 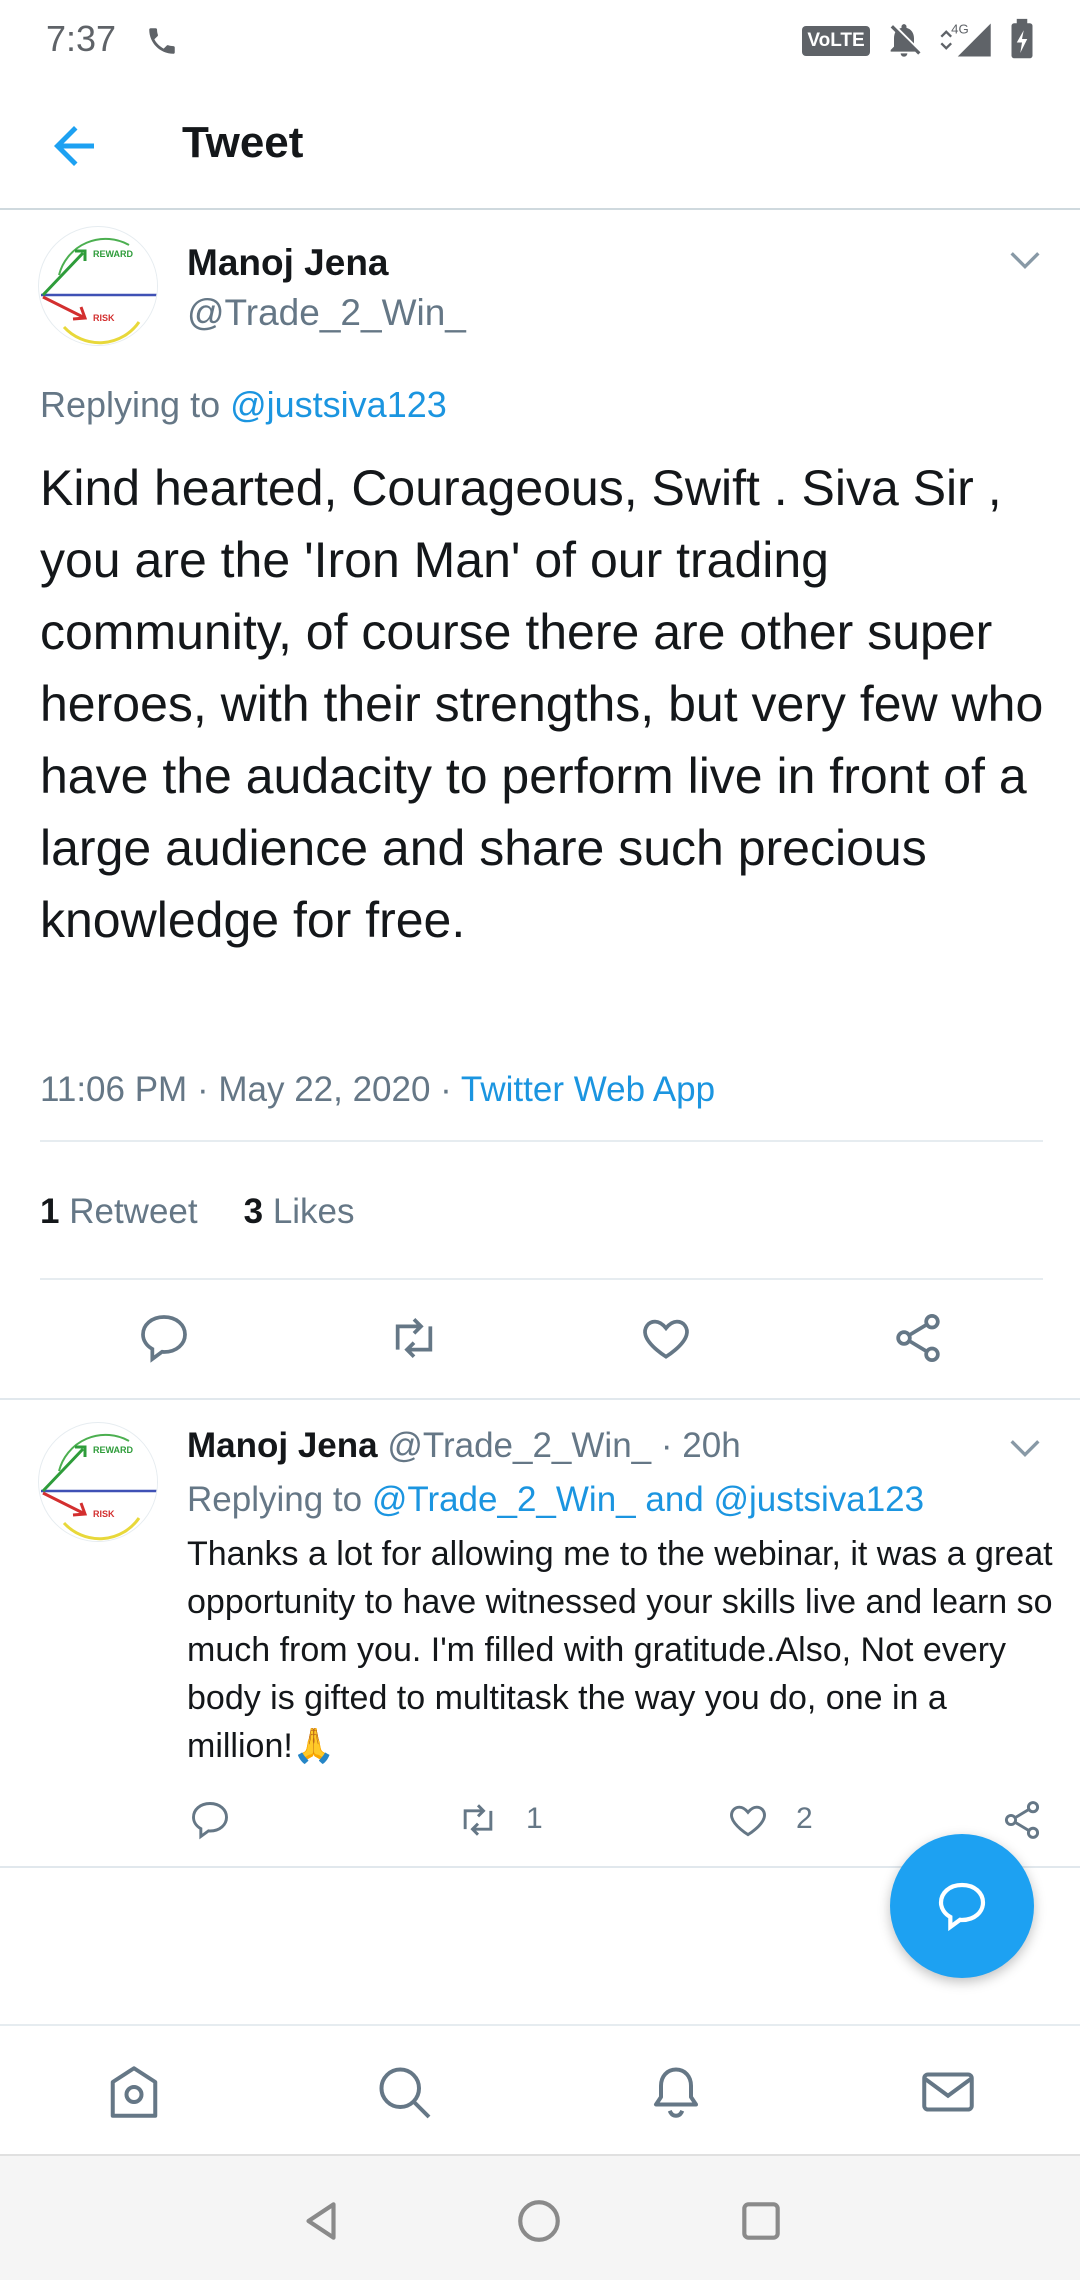 What do you see at coordinates (243, 142) in the screenshot?
I see `page-title: Tweet` at bounding box center [243, 142].